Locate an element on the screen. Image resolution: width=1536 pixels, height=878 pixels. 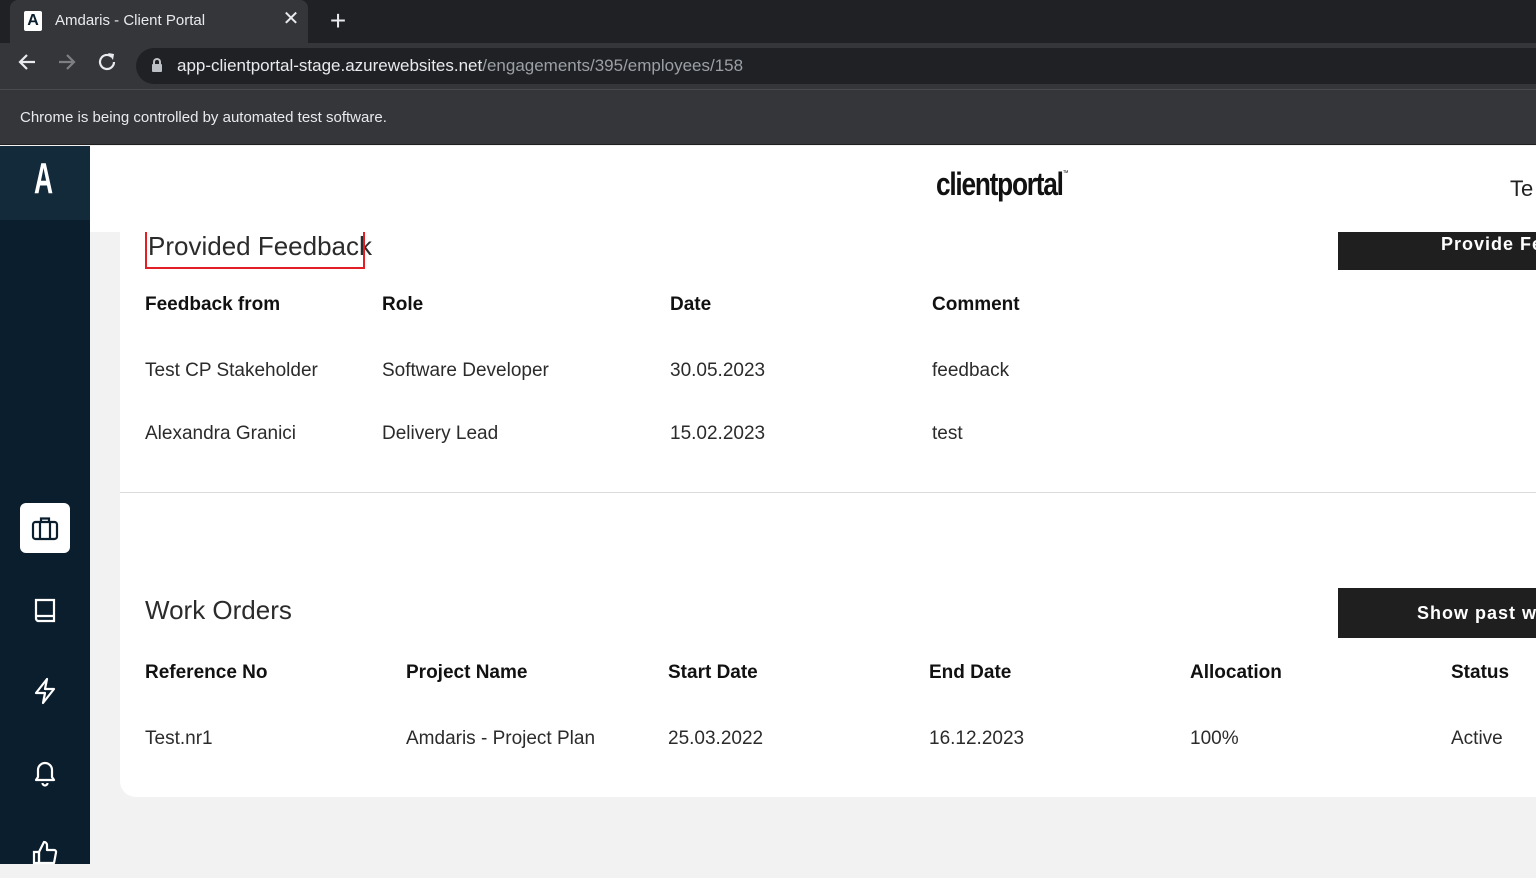
sidebar-item-notifications is located at coordinates (45, 772).